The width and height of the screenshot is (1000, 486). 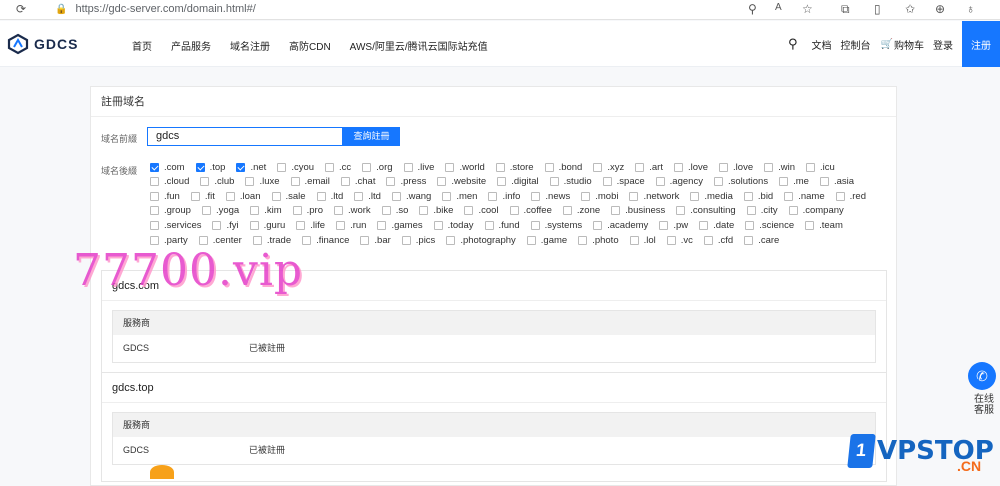 What do you see at coordinates (310, 225) in the screenshot?
I see `tld-option: .life` at bounding box center [310, 225].